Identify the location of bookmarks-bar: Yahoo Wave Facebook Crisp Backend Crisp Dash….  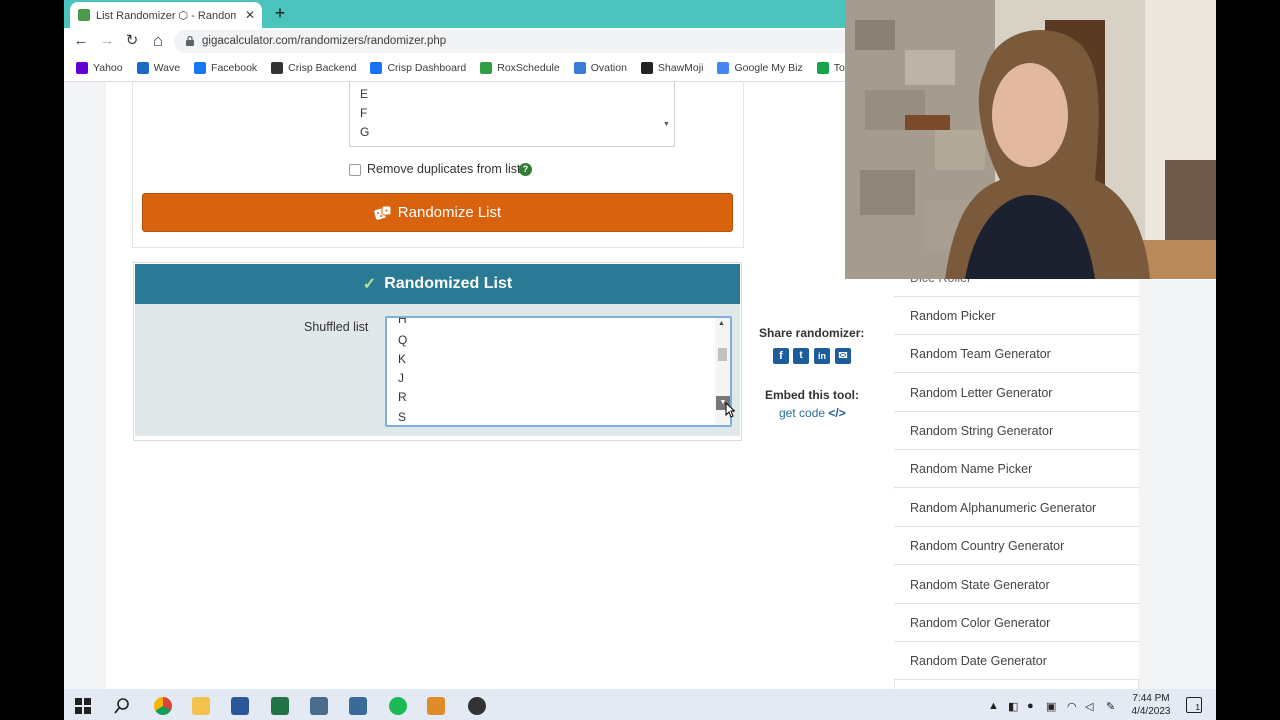
(454, 68).